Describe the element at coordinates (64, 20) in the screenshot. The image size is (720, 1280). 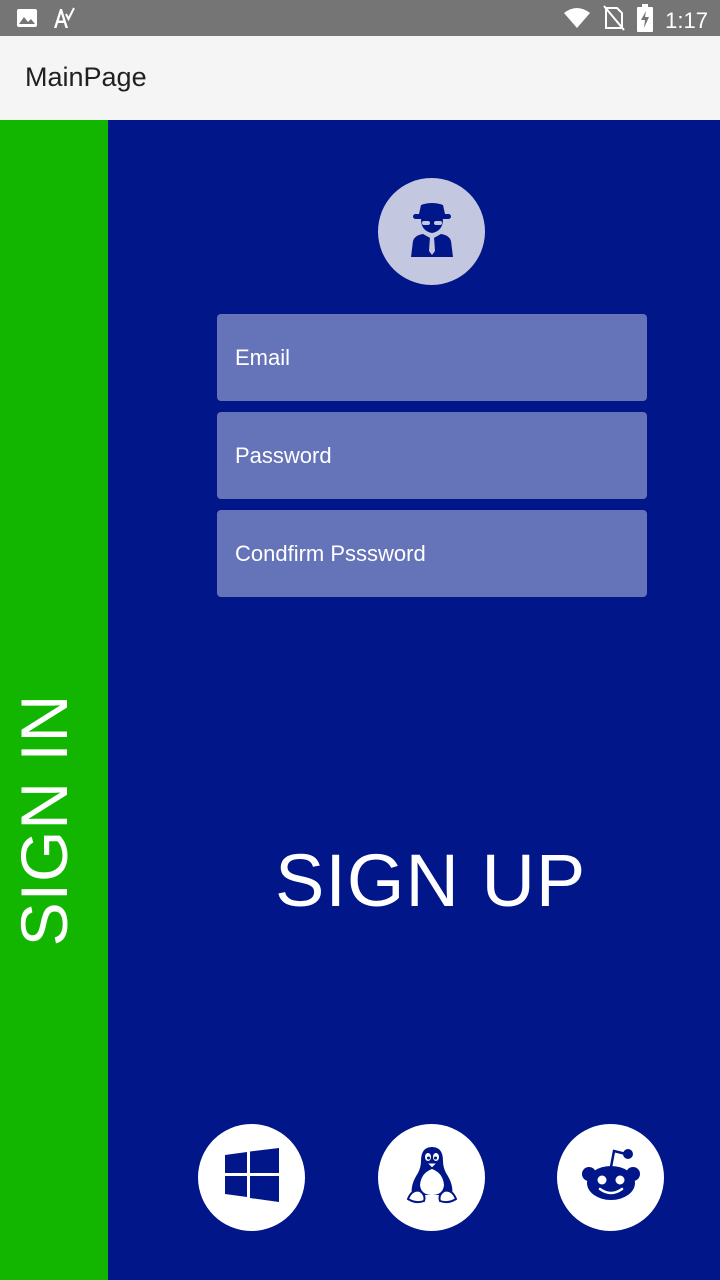
I see `text-a-icon` at that location.